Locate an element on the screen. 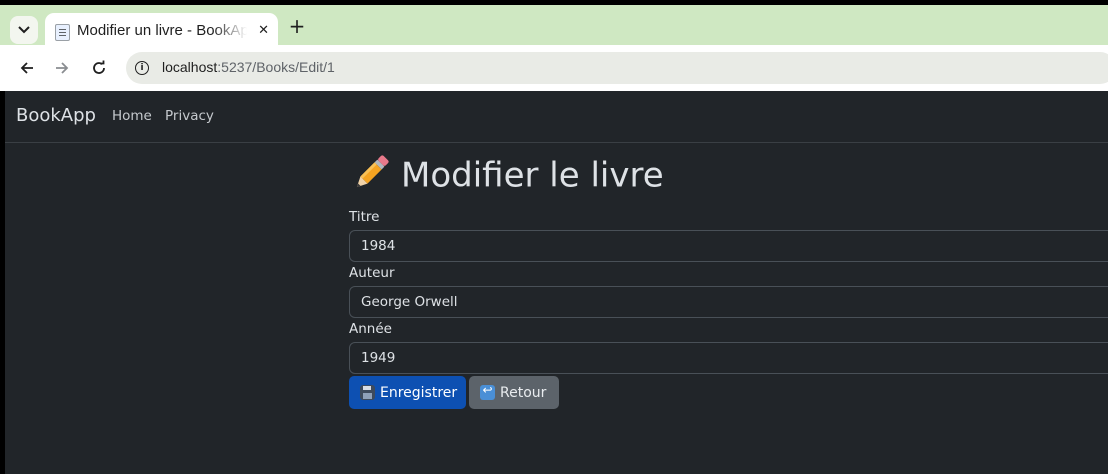 This screenshot has height=474, width=1108. save-button: Enregistrer is located at coordinates (407, 392).